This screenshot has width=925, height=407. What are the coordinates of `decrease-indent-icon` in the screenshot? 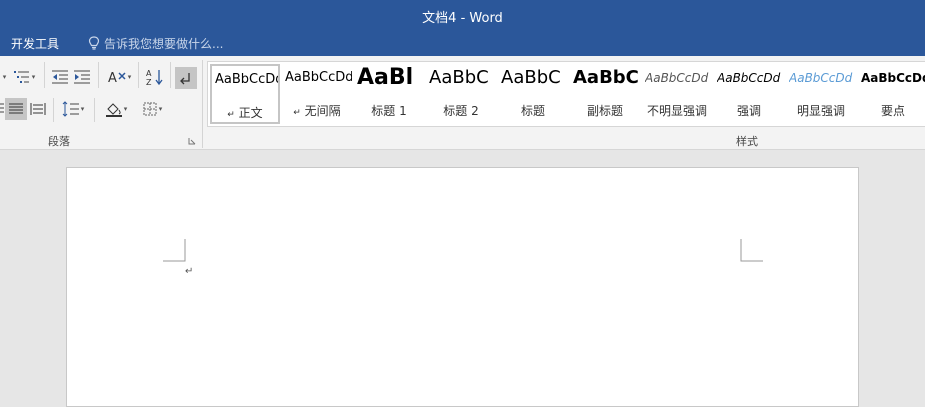 It's located at (60, 77).